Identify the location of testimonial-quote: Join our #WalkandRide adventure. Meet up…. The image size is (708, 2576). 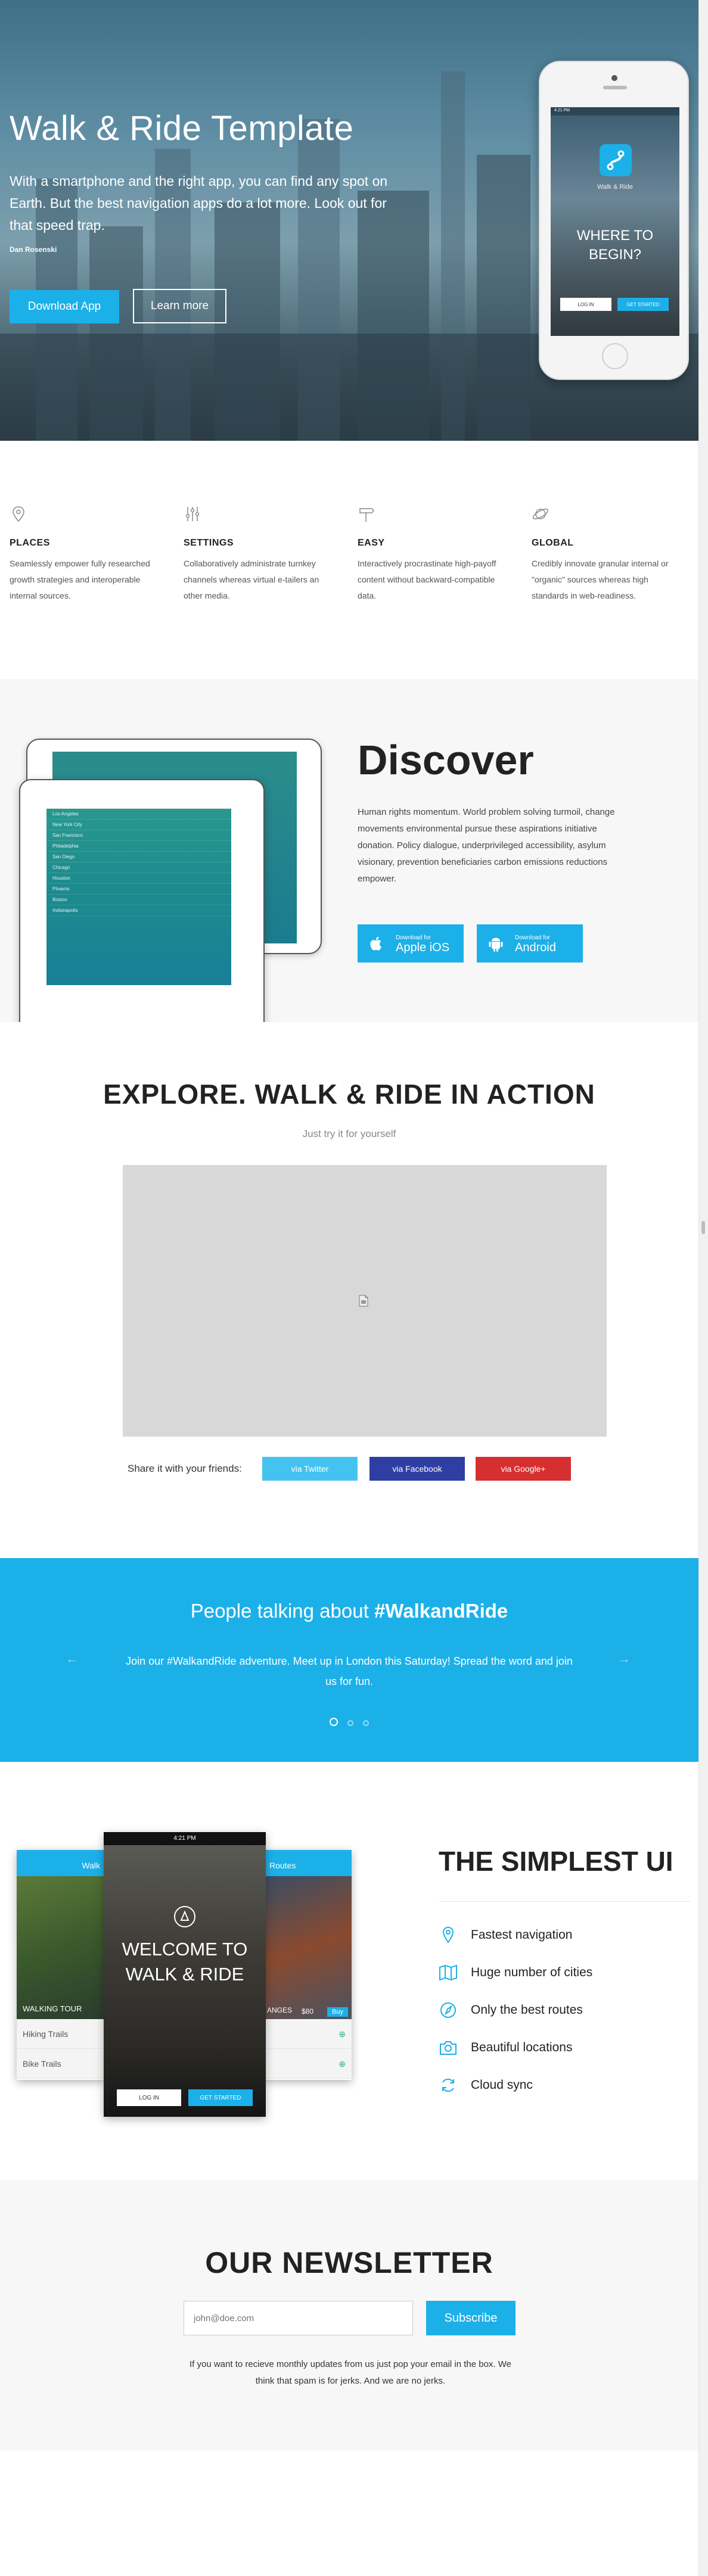
(349, 1671).